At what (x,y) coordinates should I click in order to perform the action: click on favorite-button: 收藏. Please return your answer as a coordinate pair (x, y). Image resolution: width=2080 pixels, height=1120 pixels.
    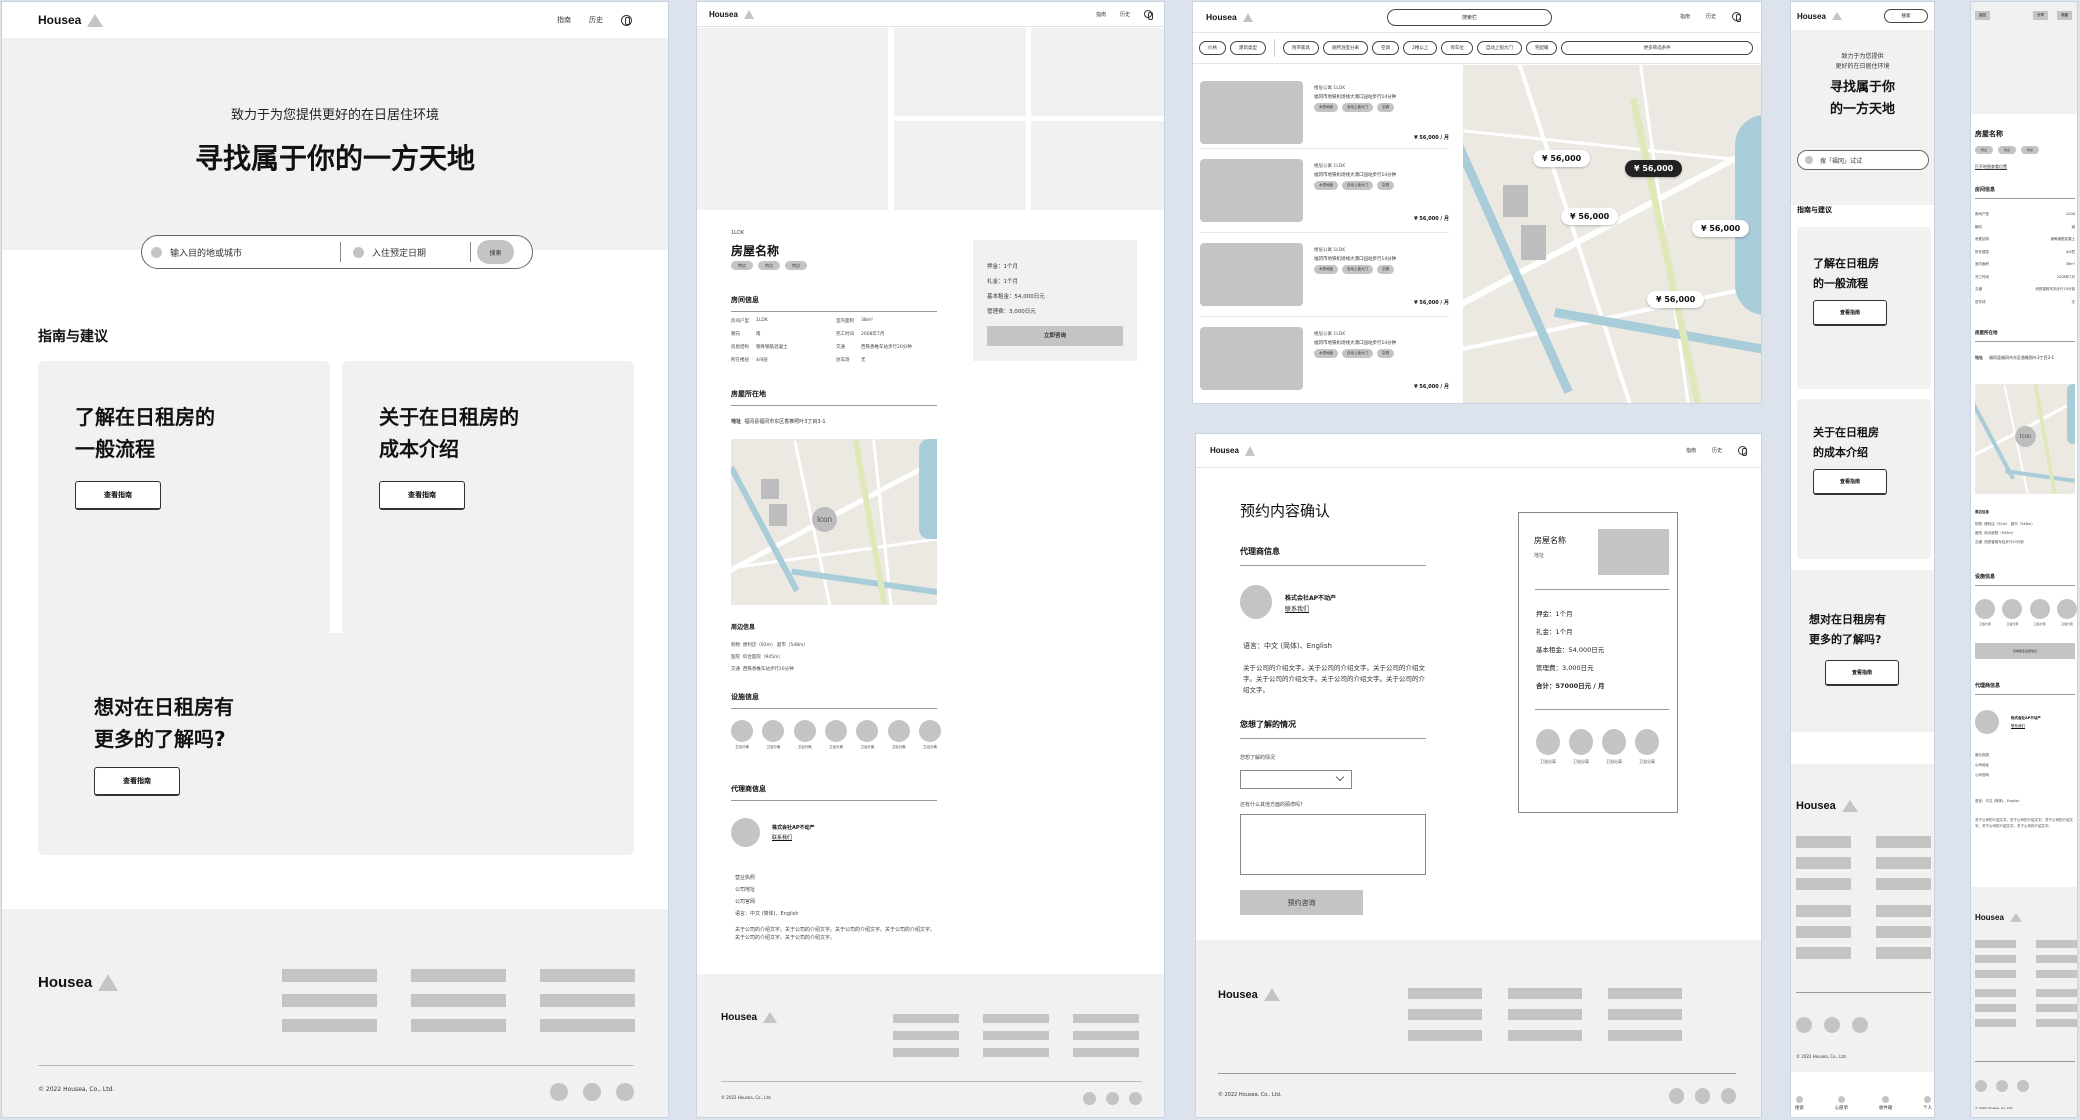
    Looking at the image, I should click on (2064, 15).